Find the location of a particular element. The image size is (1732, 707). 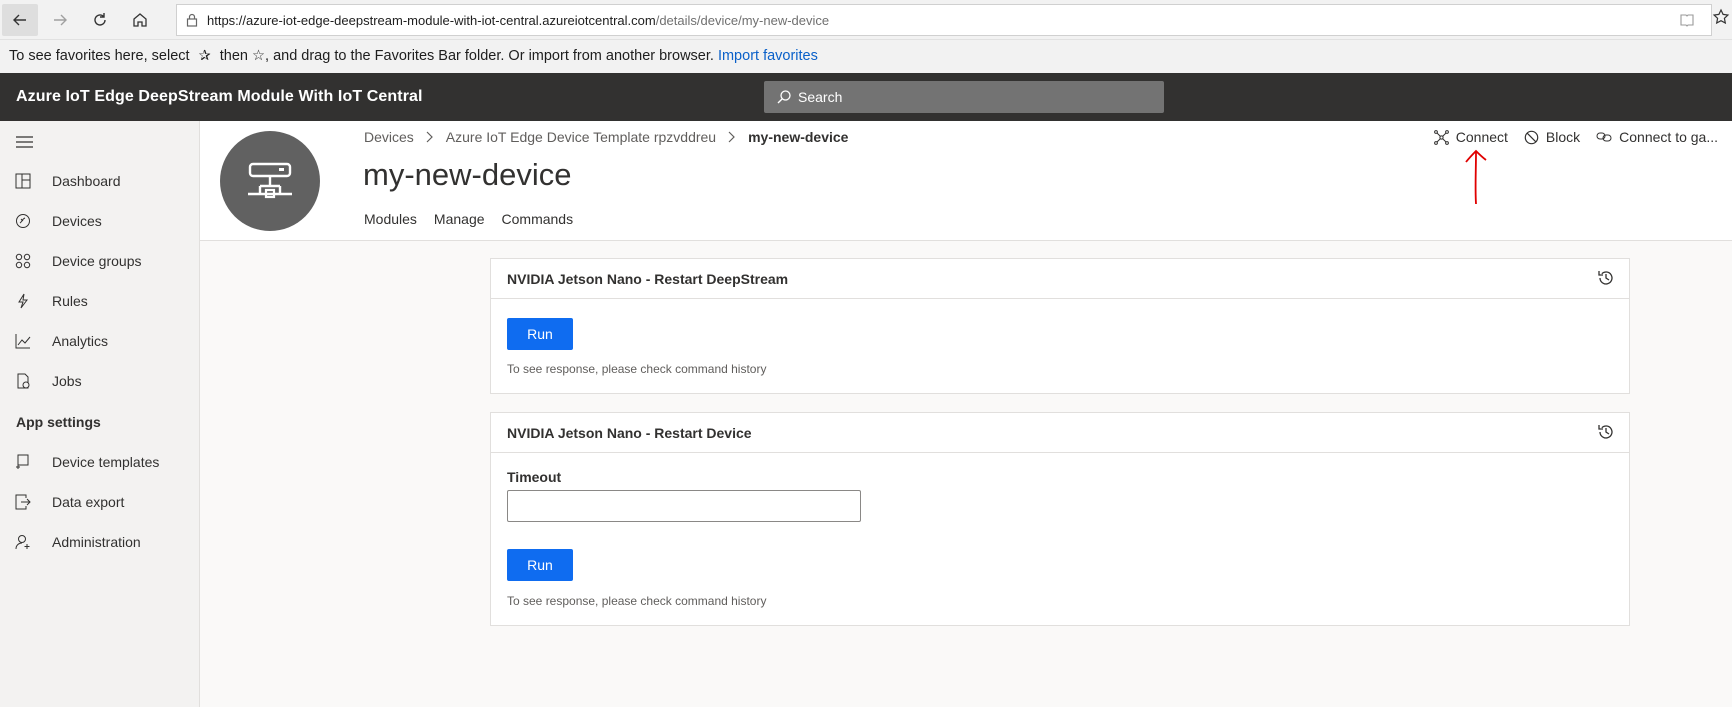

rules-icon is located at coordinates (26, 301).